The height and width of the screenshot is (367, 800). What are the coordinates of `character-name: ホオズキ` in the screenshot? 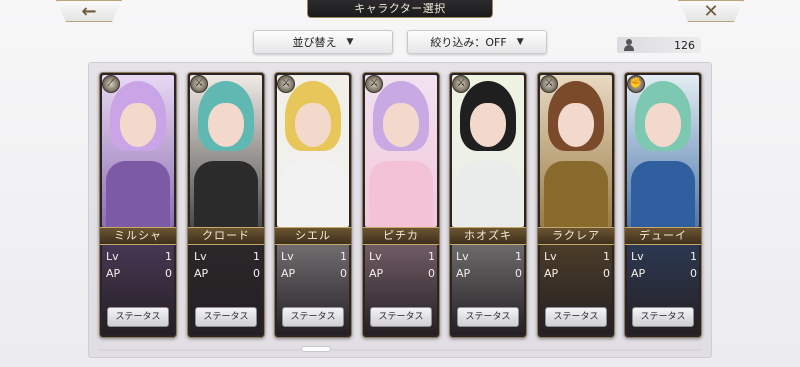 It's located at (488, 236).